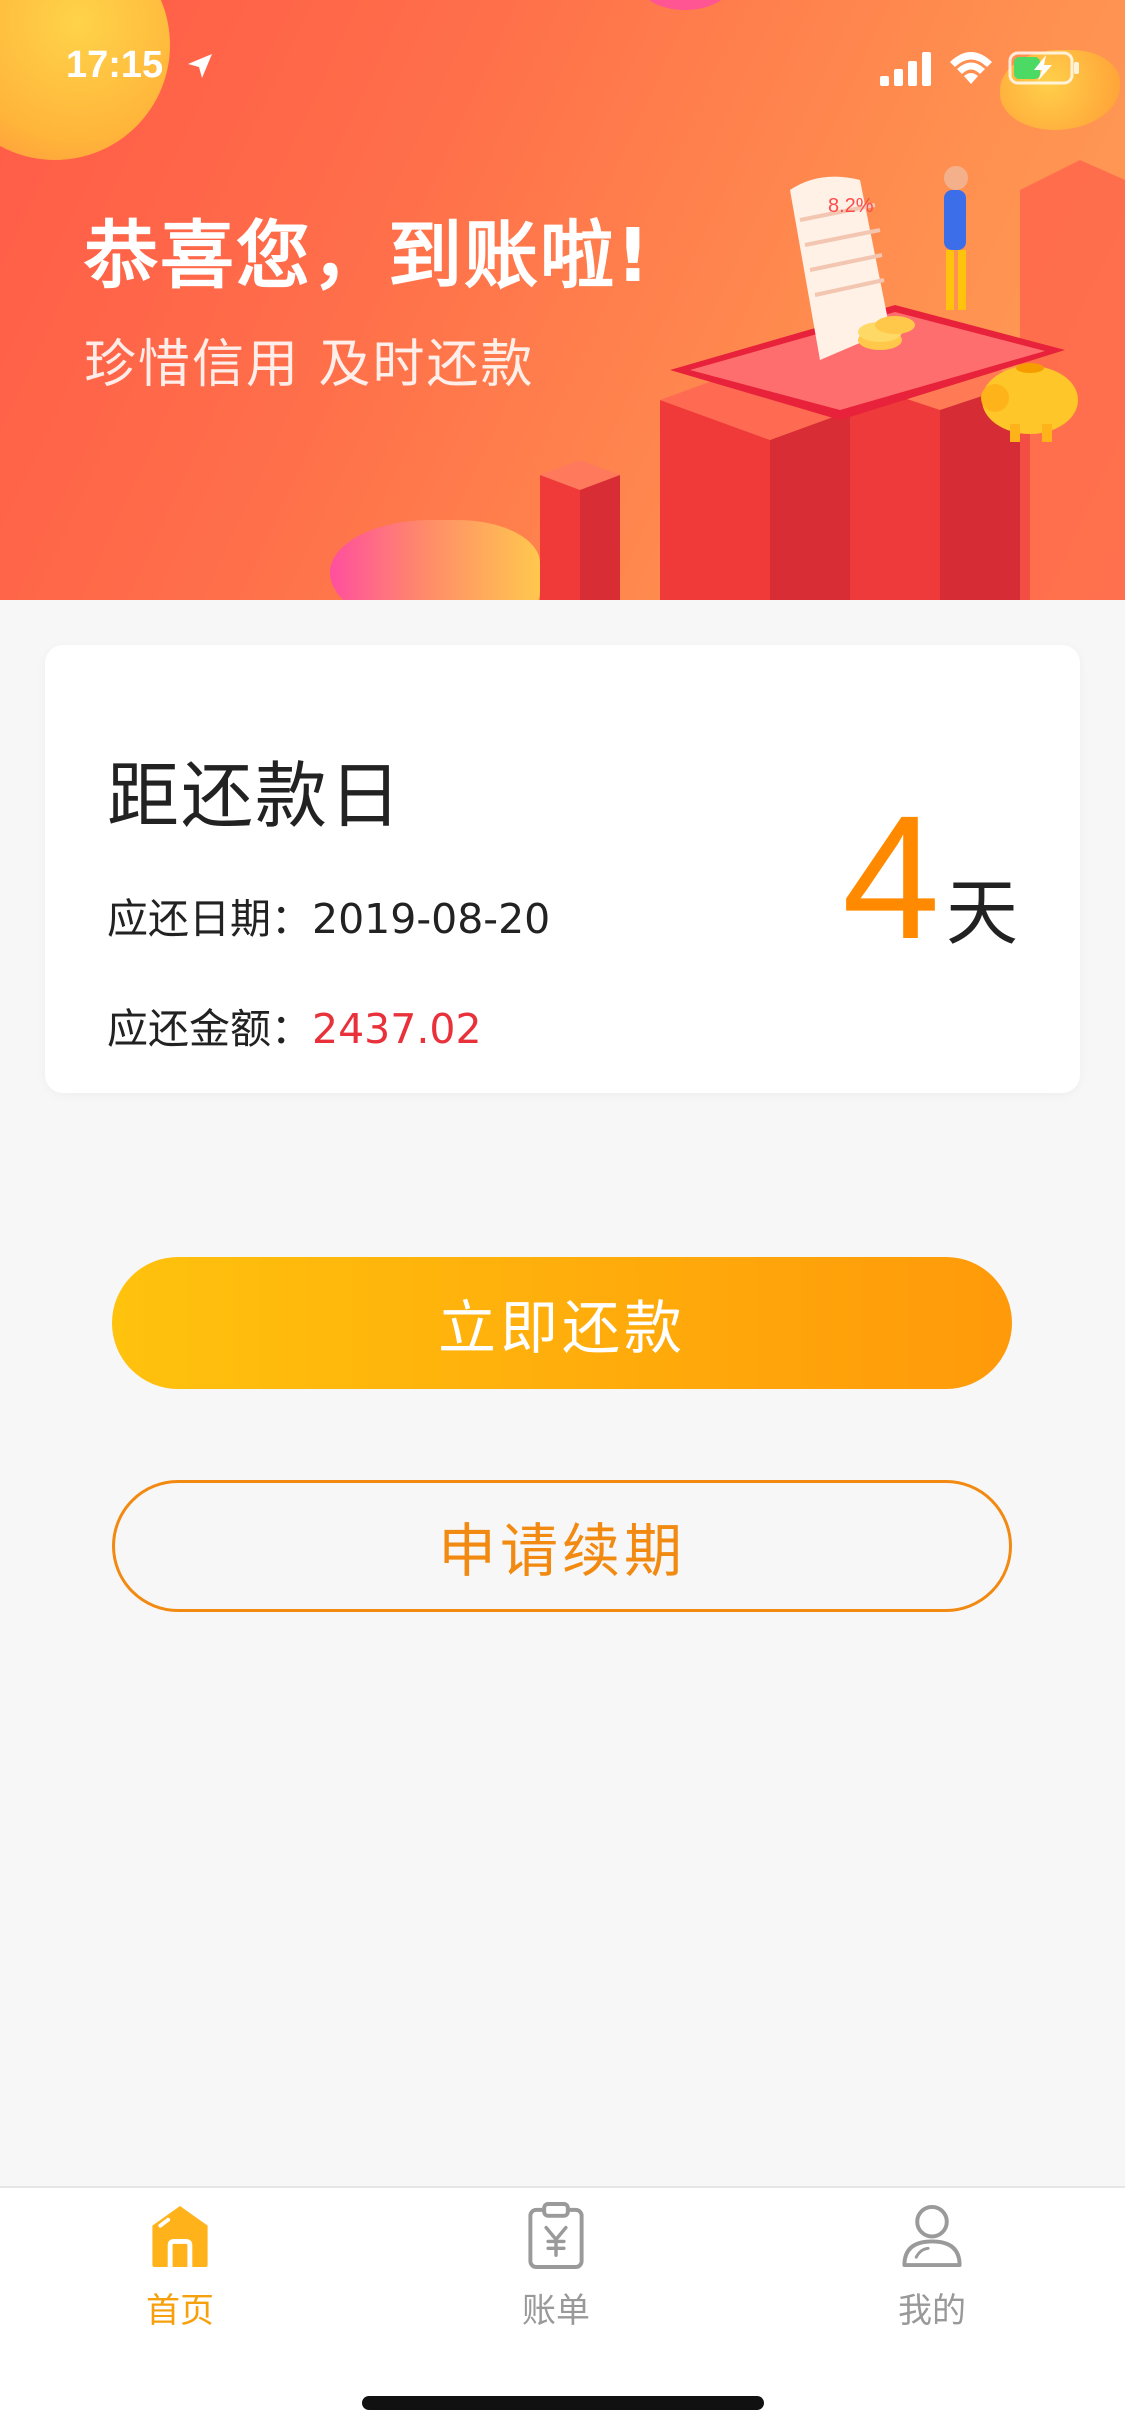 Image resolution: width=1125 pixels, height=2436 pixels. Describe the element at coordinates (209, 919) in the screenshot. I see `due-date-label: 应还日期：` at that location.